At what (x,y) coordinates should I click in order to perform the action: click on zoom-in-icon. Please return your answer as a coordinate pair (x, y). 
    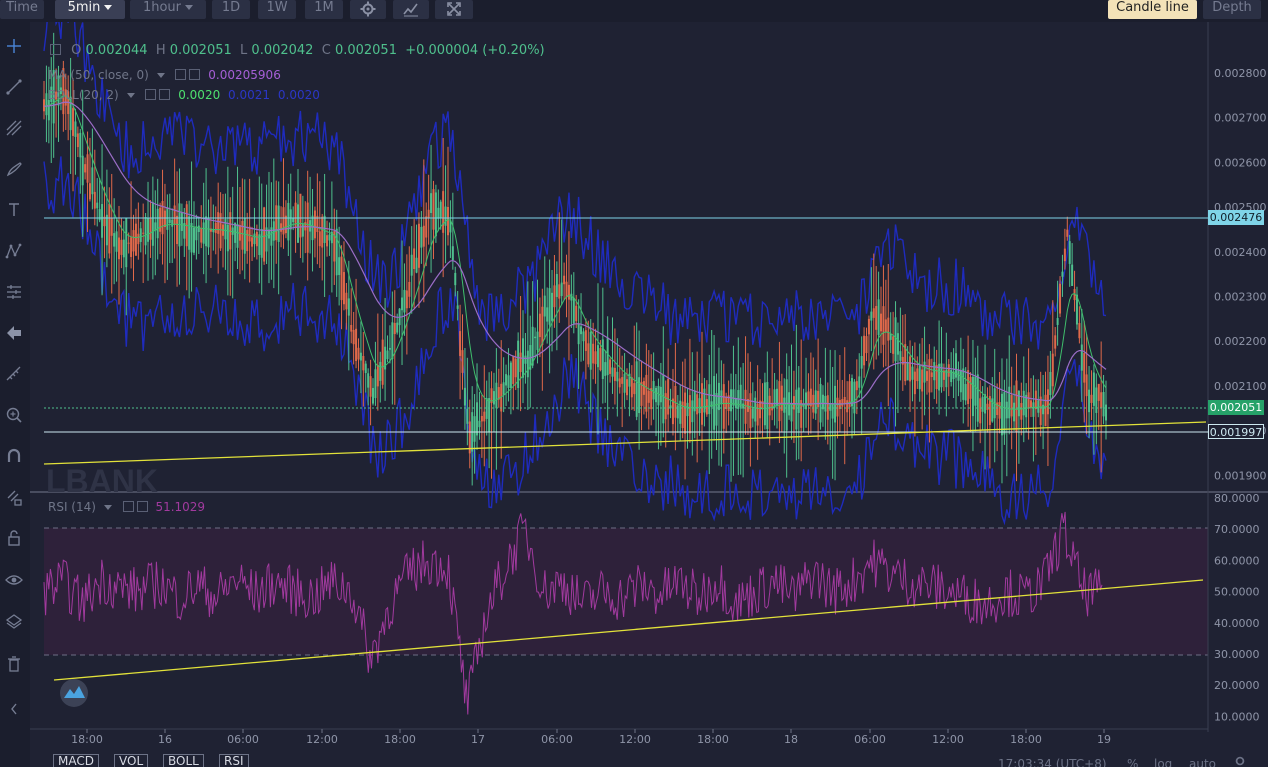
    Looking at the image, I should click on (14, 415).